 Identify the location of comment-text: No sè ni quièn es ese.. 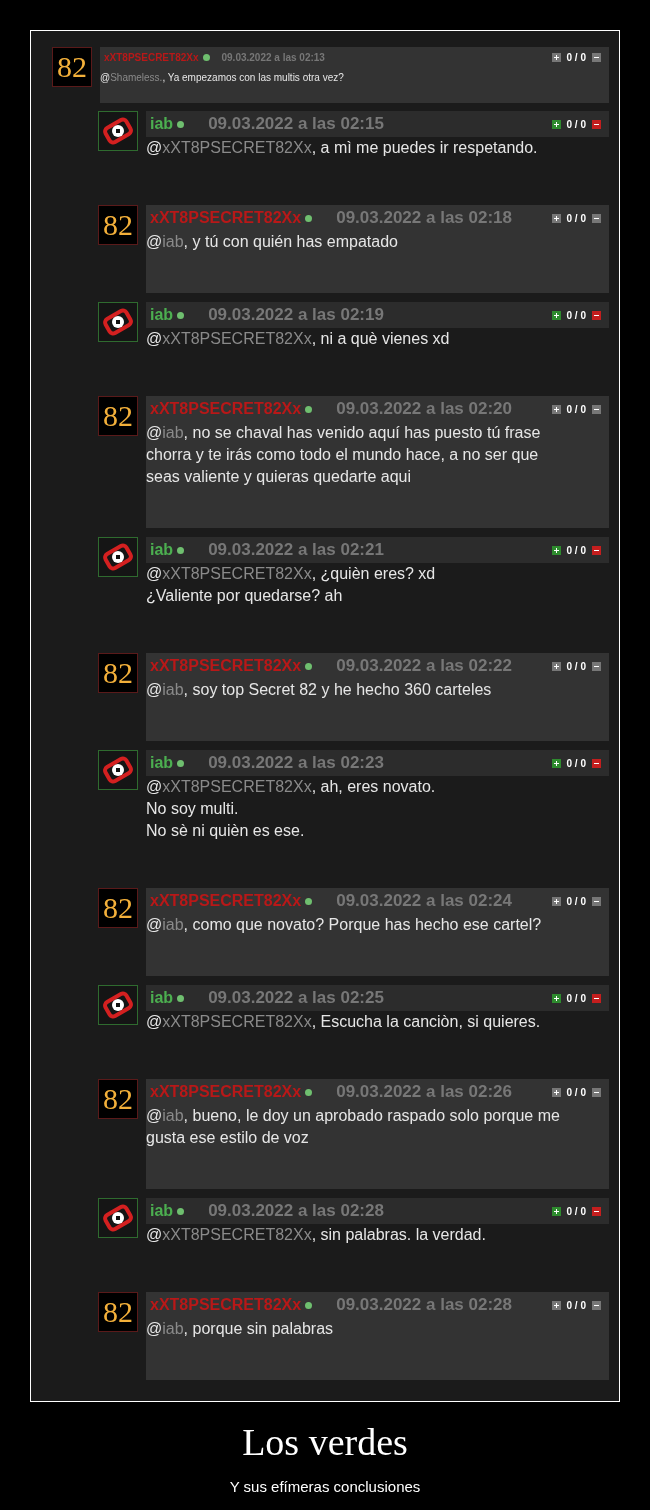
(226, 831).